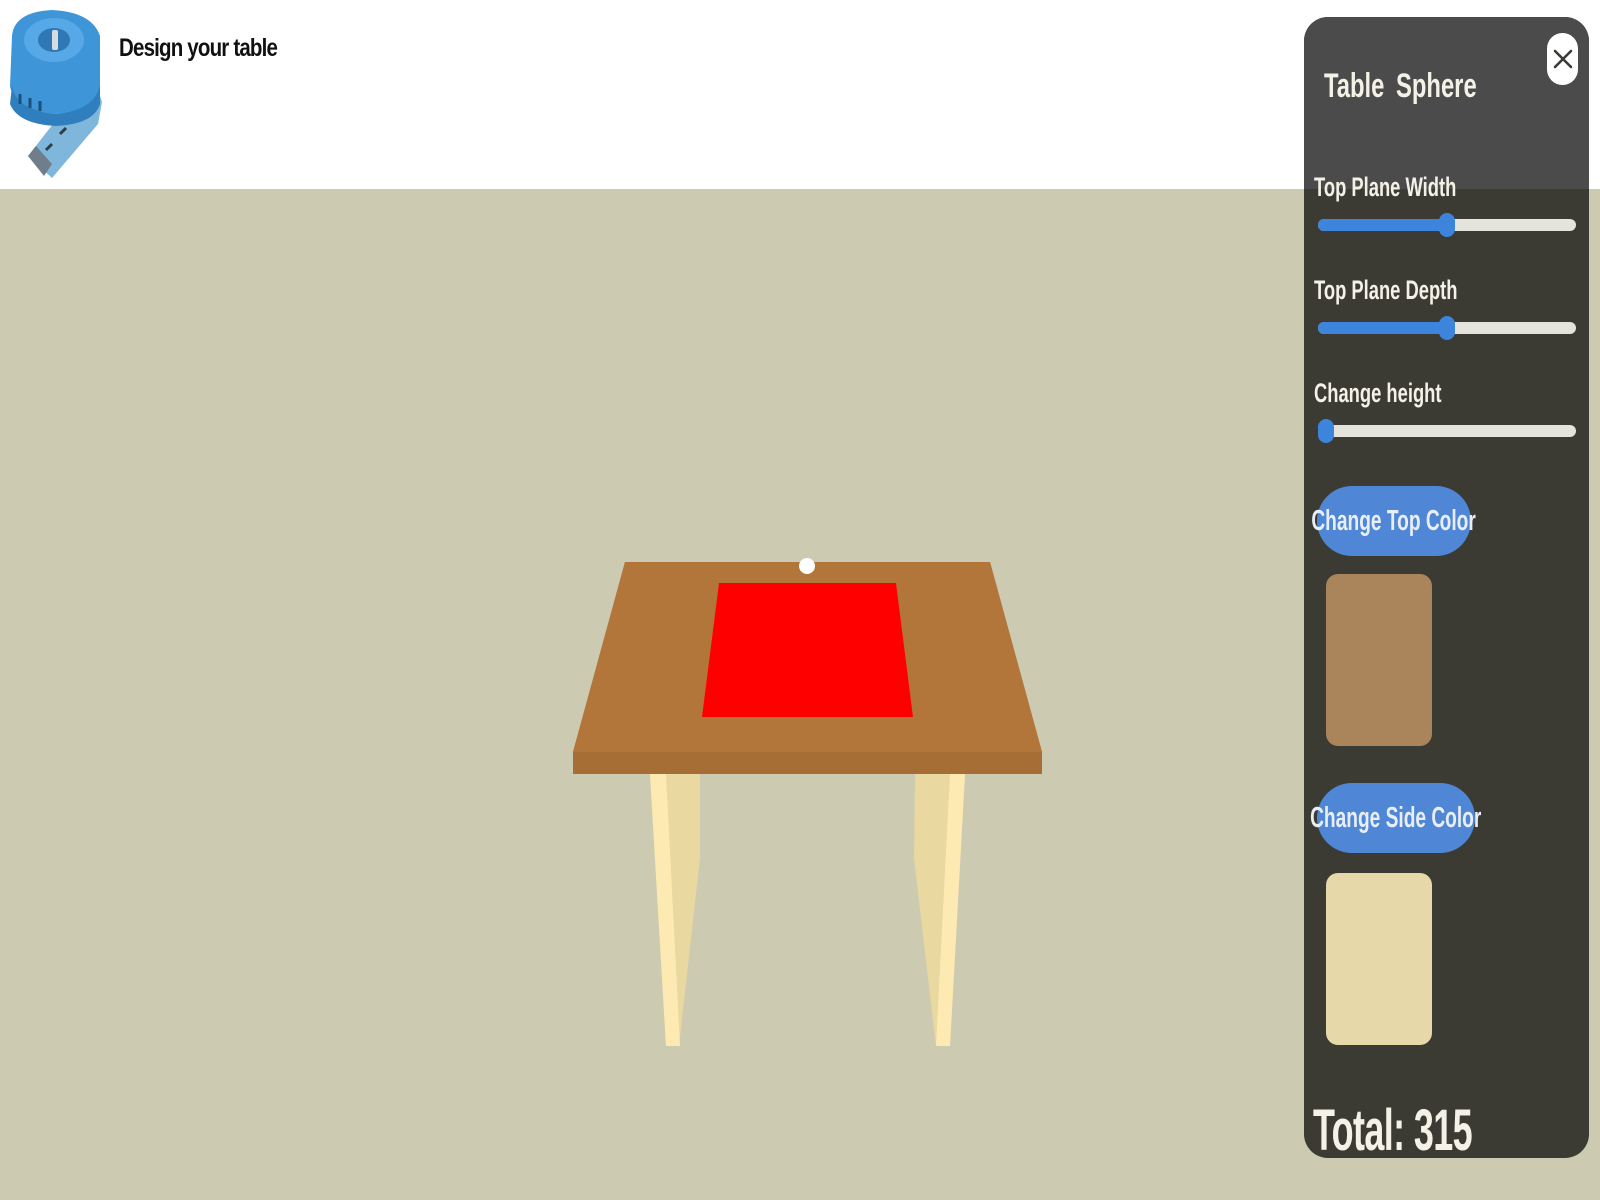 This screenshot has height=1200, width=1600. Describe the element at coordinates (1393, 1128) in the screenshot. I see `total-price: Total: 315` at that location.